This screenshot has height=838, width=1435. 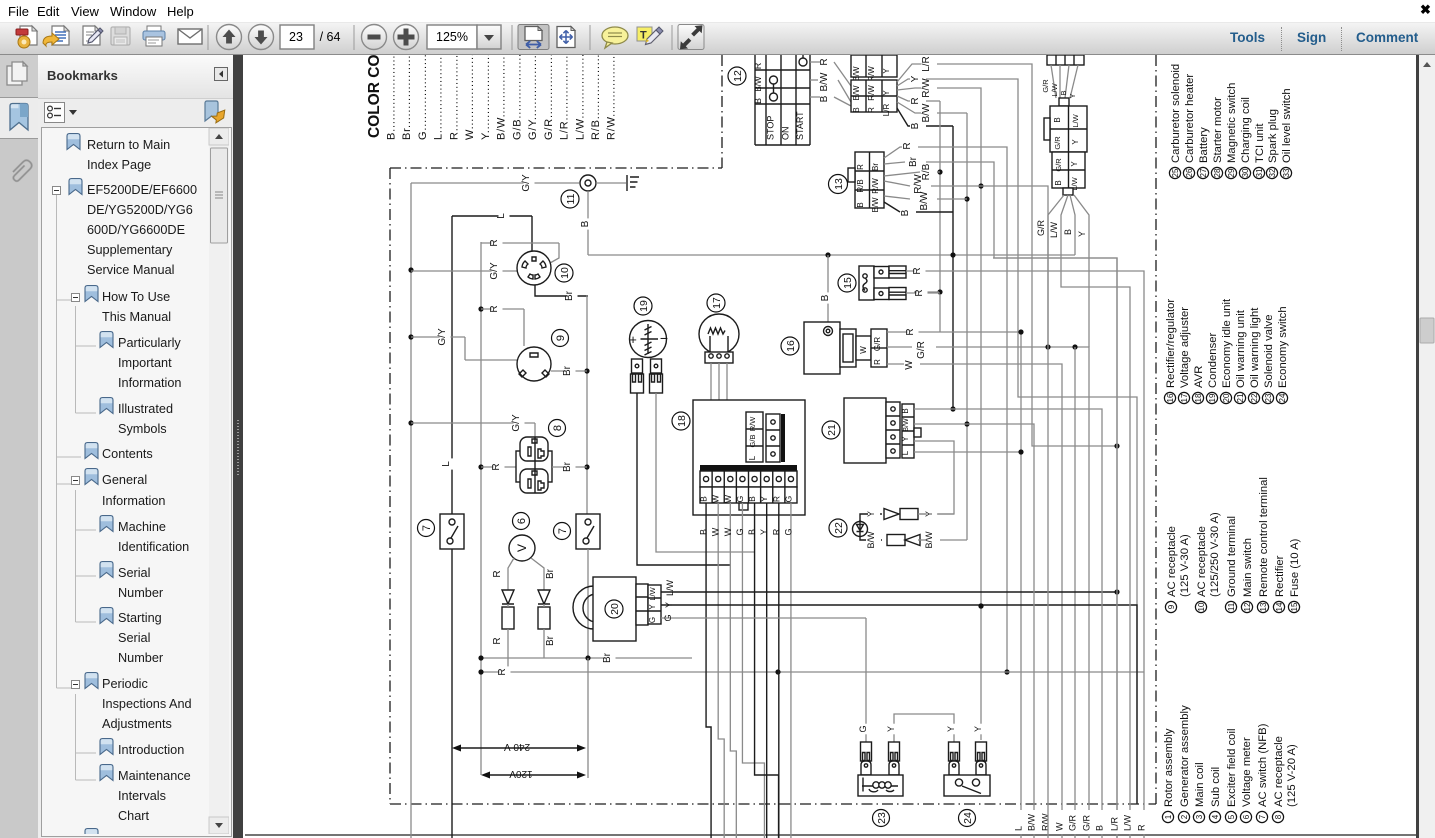 I want to click on svg-text: Battery, so click(x=1204, y=145).